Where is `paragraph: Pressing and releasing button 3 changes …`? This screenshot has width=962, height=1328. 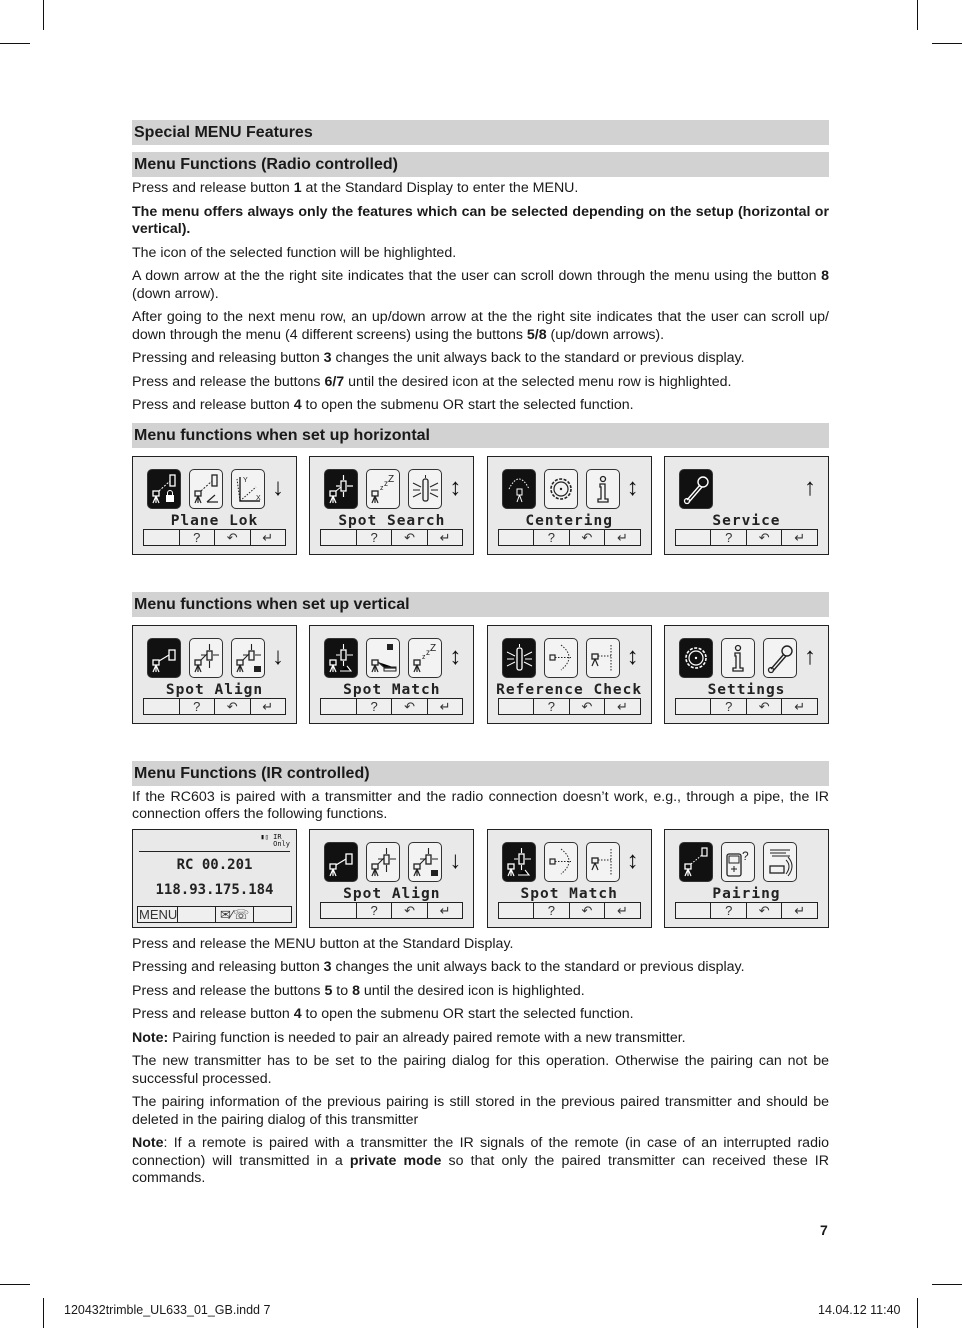
paragraph: Pressing and releasing button 3 changes … is located at coordinates (438, 967).